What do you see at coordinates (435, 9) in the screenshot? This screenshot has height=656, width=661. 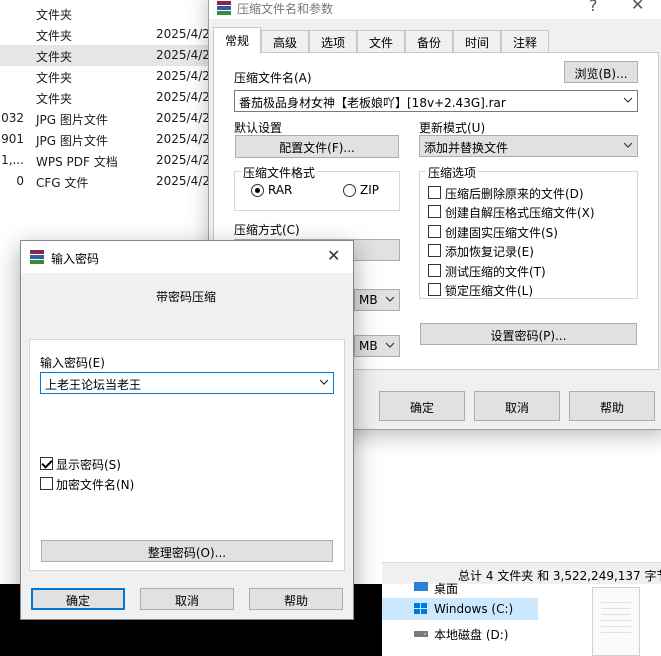 I see `title-bar: 压缩文件名和参数 ? ✕` at bounding box center [435, 9].